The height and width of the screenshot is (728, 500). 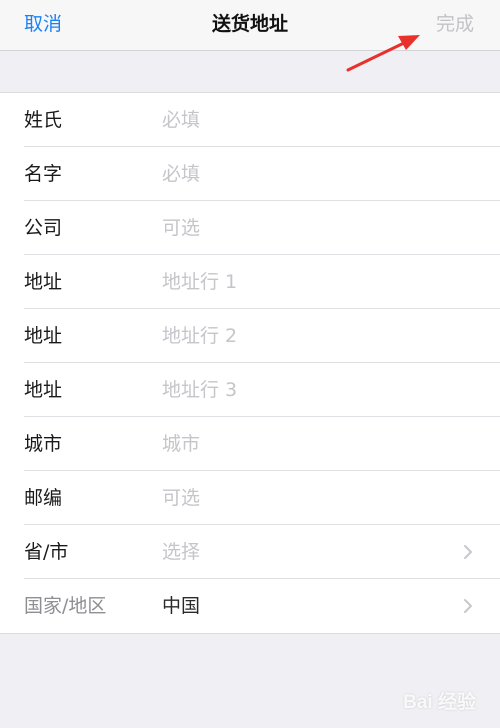 I want to click on first-name-field: 名字 必填, so click(x=250, y=174).